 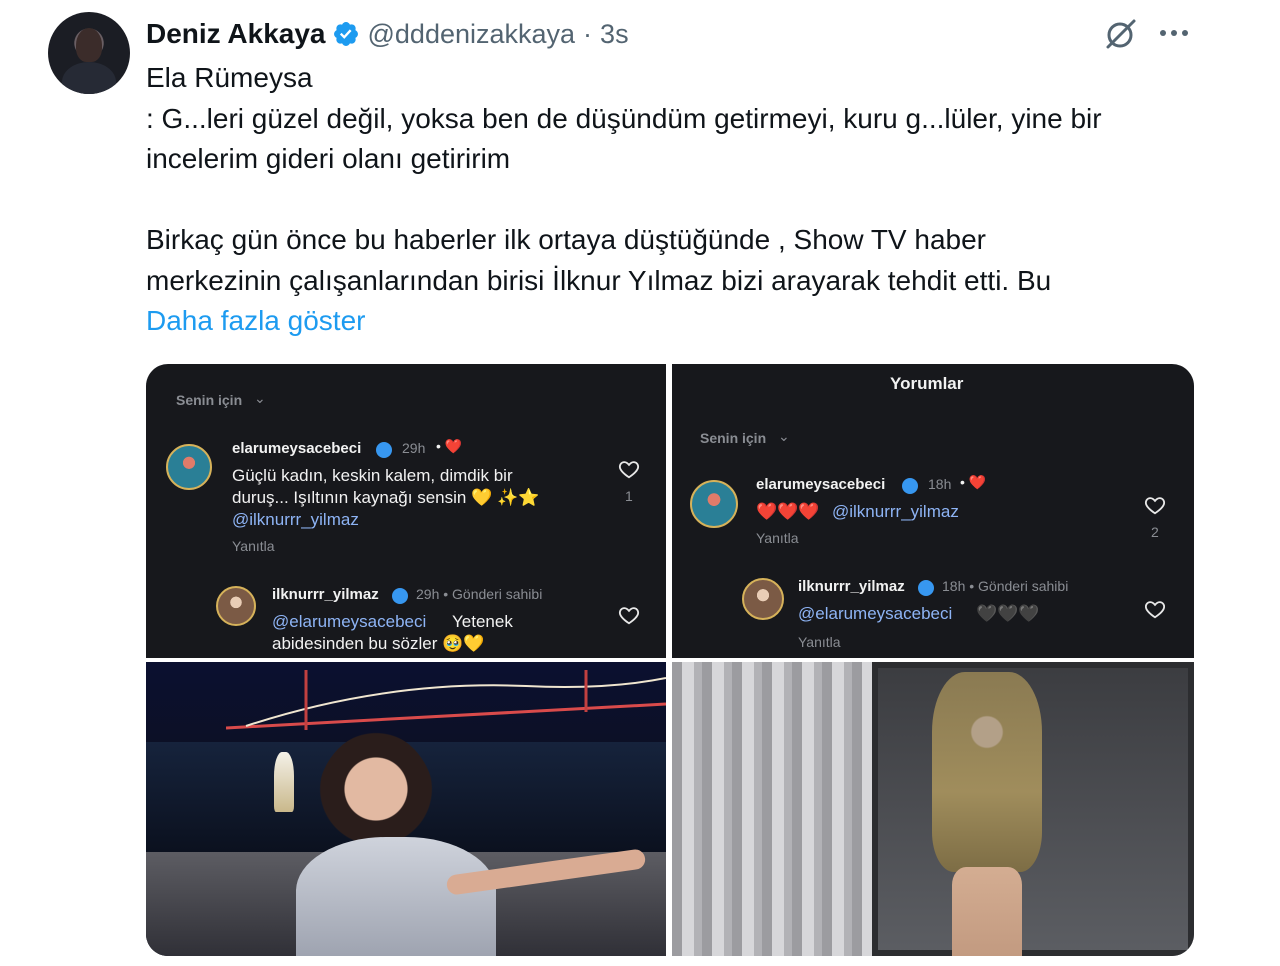 What do you see at coordinates (927, 383) in the screenshot?
I see `ig-comments-title: Yorumlar` at bounding box center [927, 383].